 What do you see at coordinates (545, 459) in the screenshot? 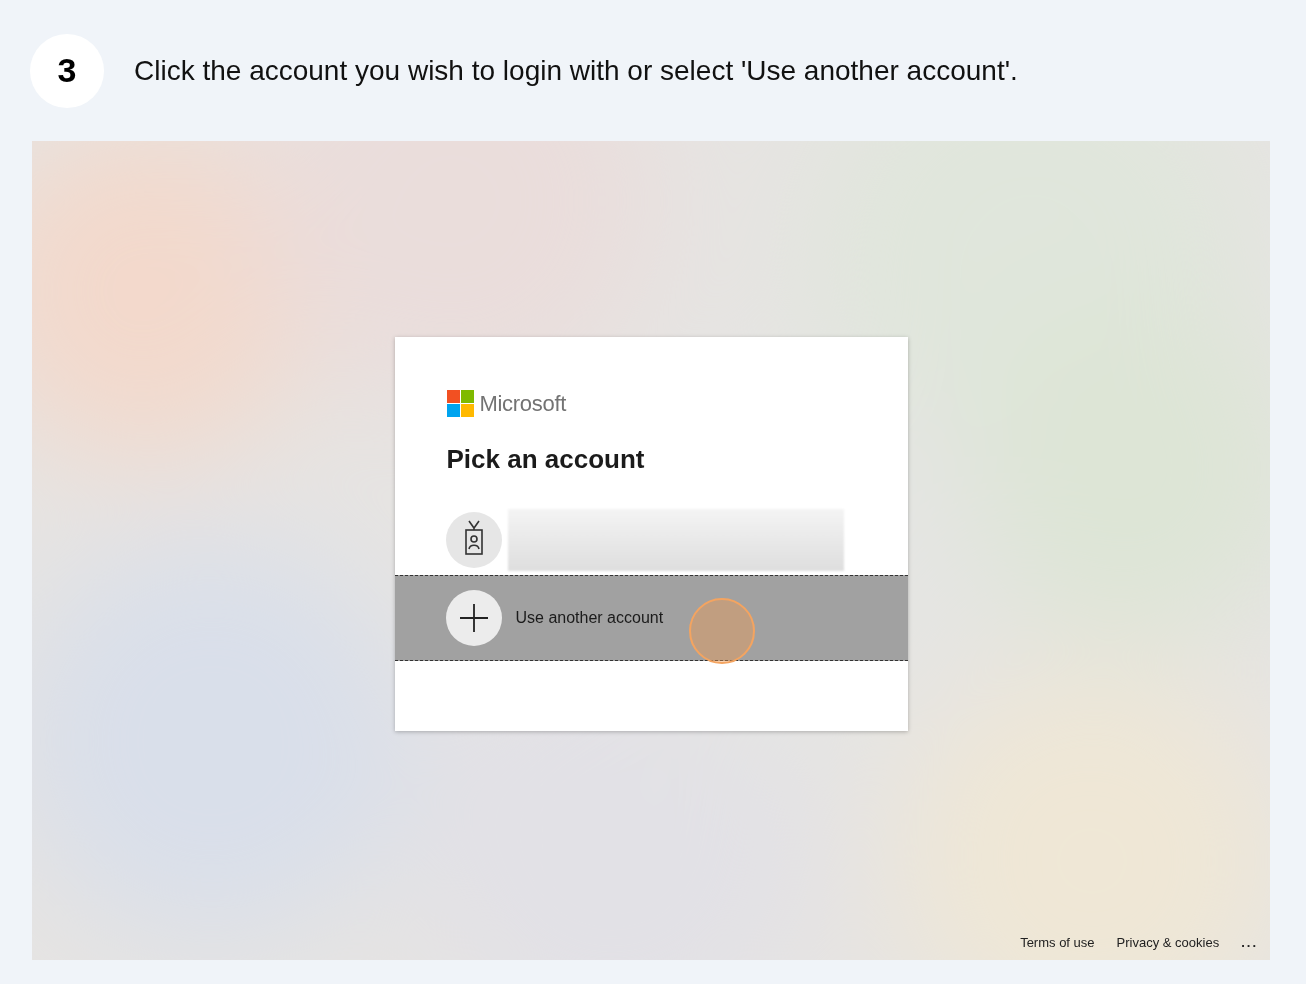
I see `dialog-title: Pick an account` at bounding box center [545, 459].